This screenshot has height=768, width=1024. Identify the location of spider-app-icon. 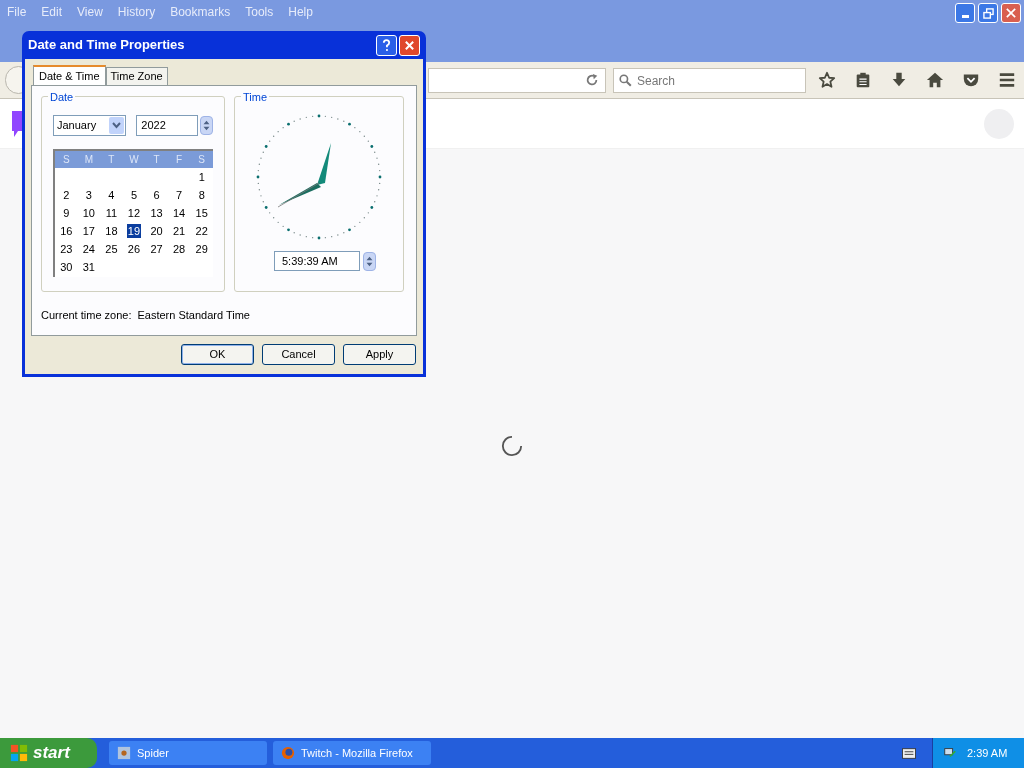
(124, 753).